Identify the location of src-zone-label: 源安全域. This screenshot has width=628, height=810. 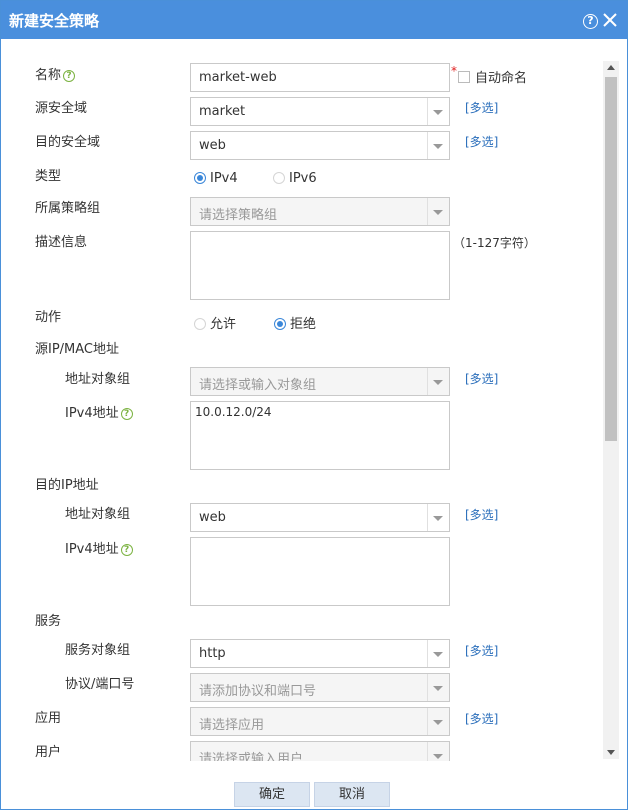
(61, 108).